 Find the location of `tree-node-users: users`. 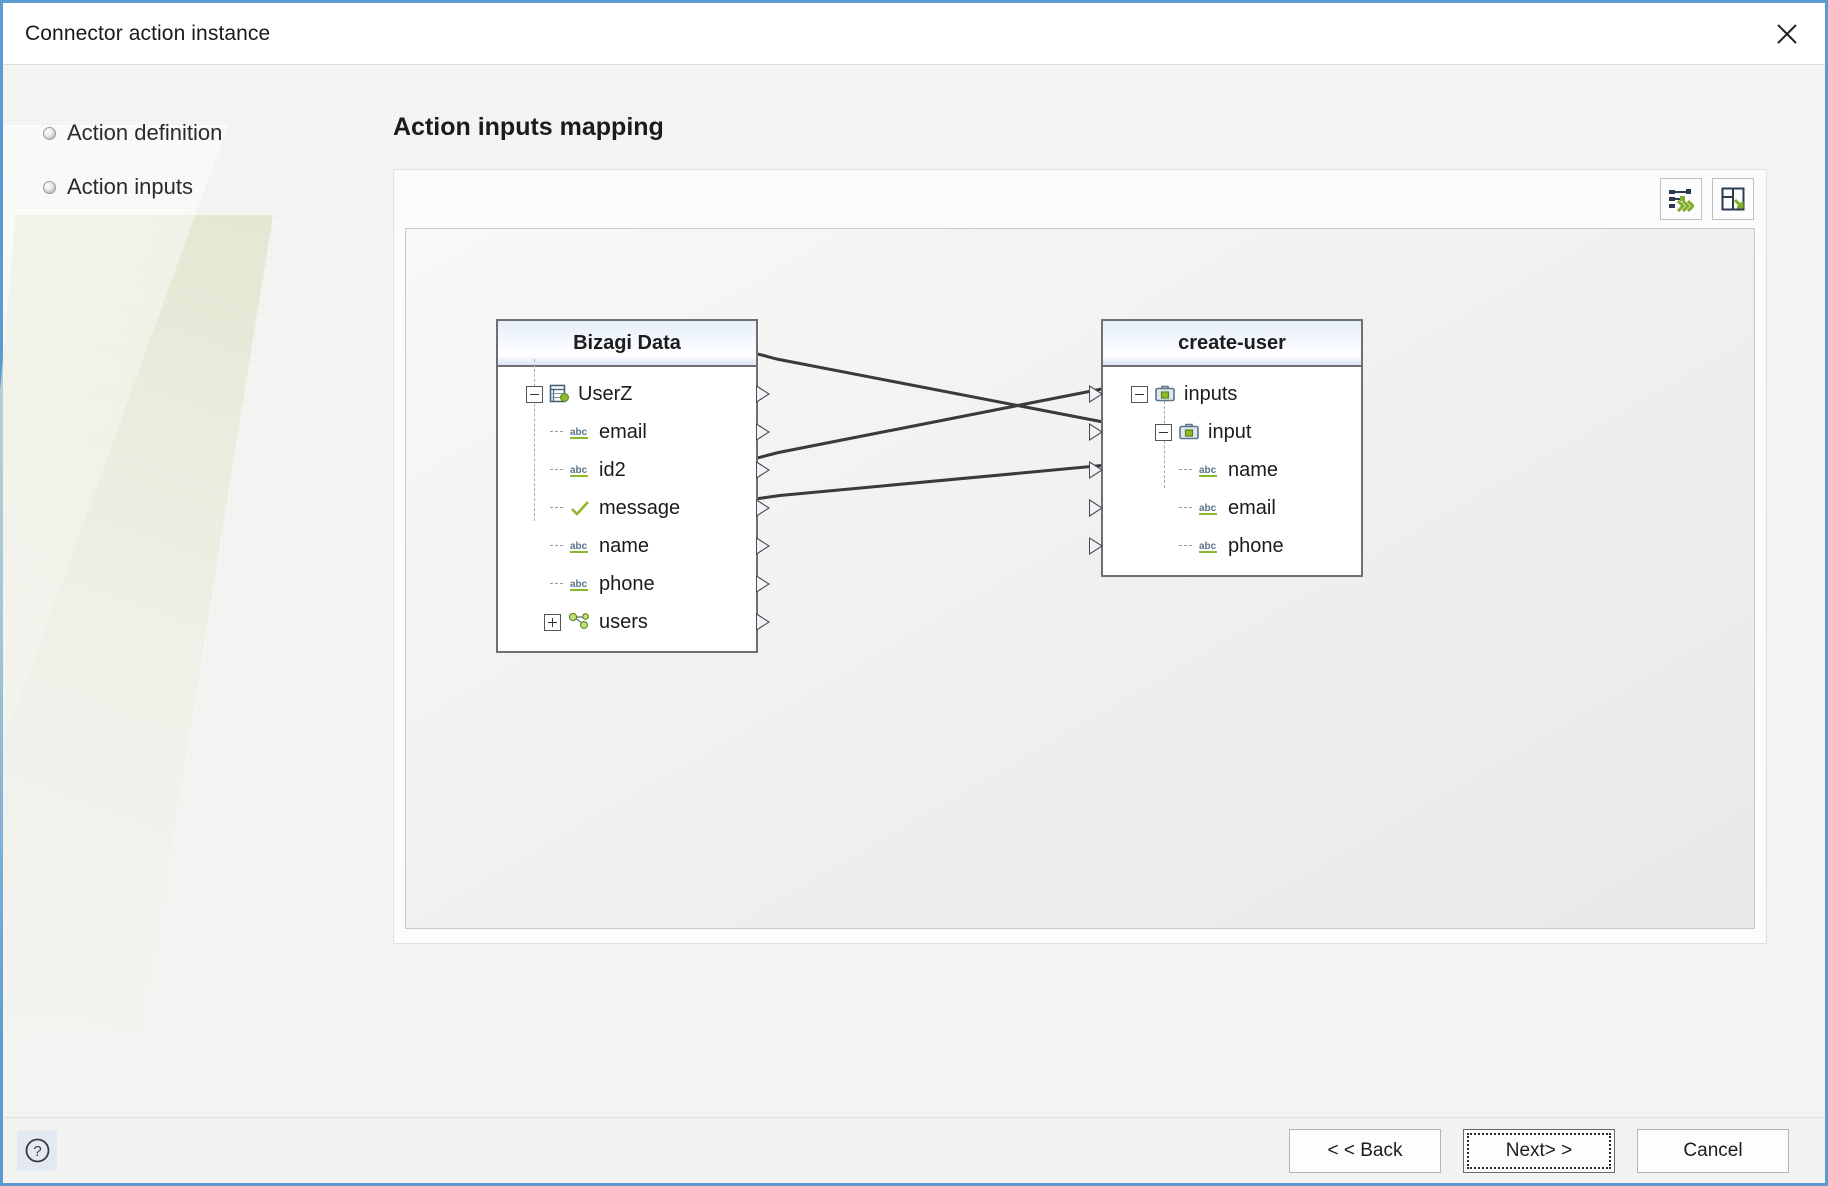

tree-node-users: users is located at coordinates (634, 622).